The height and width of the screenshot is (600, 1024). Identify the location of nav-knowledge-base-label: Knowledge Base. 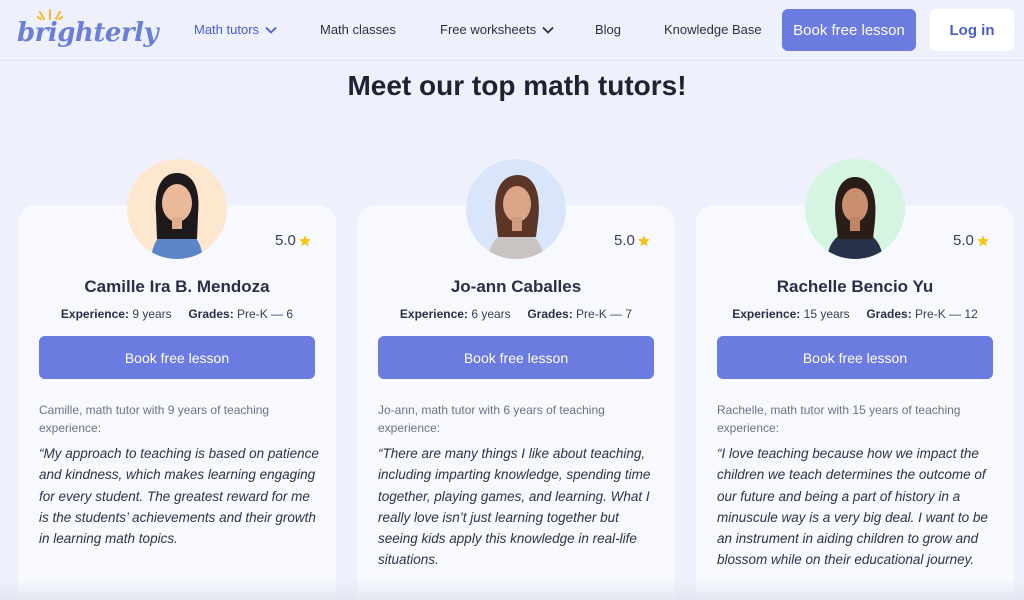
(713, 29).